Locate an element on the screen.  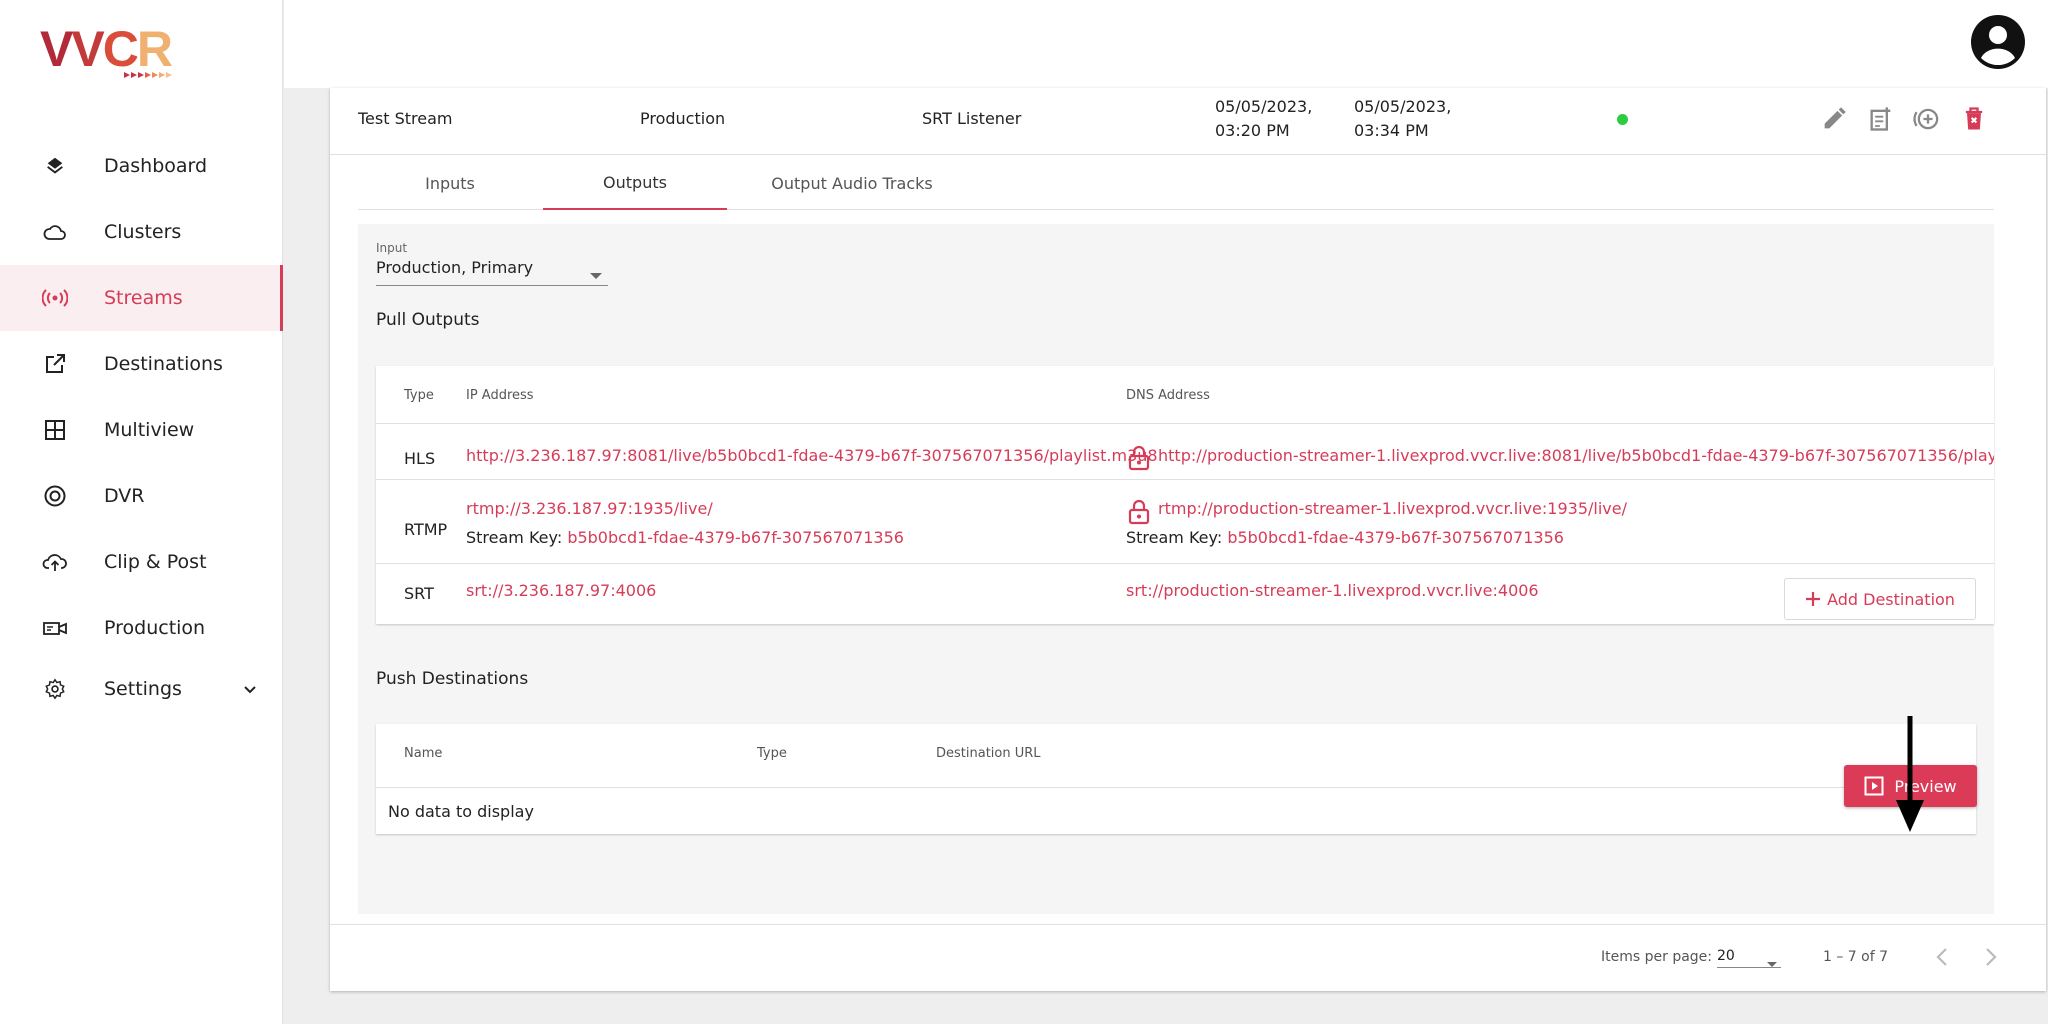
items-per-page-select: 20 is located at coordinates (1749, 956).